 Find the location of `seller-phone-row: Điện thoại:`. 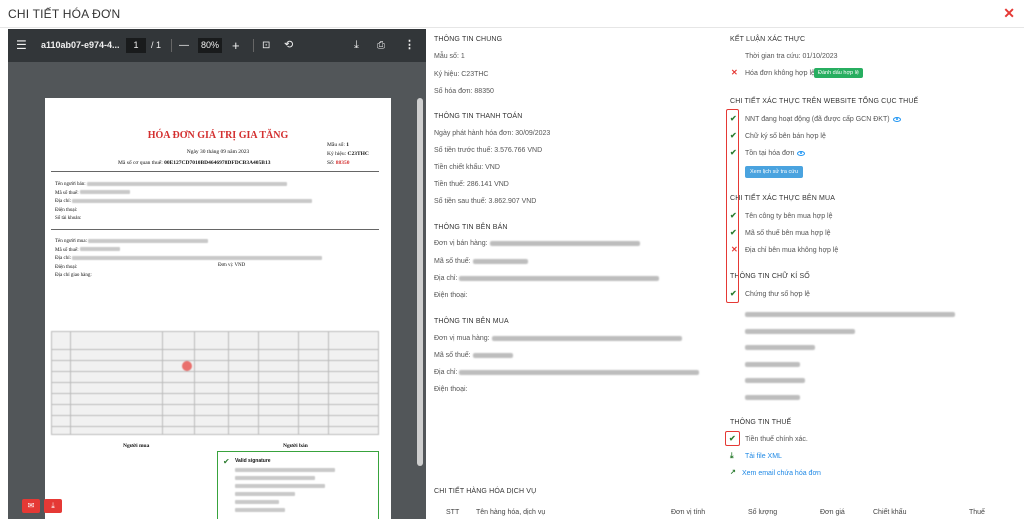

seller-phone-row: Điện thoại: is located at coordinates (183, 211).